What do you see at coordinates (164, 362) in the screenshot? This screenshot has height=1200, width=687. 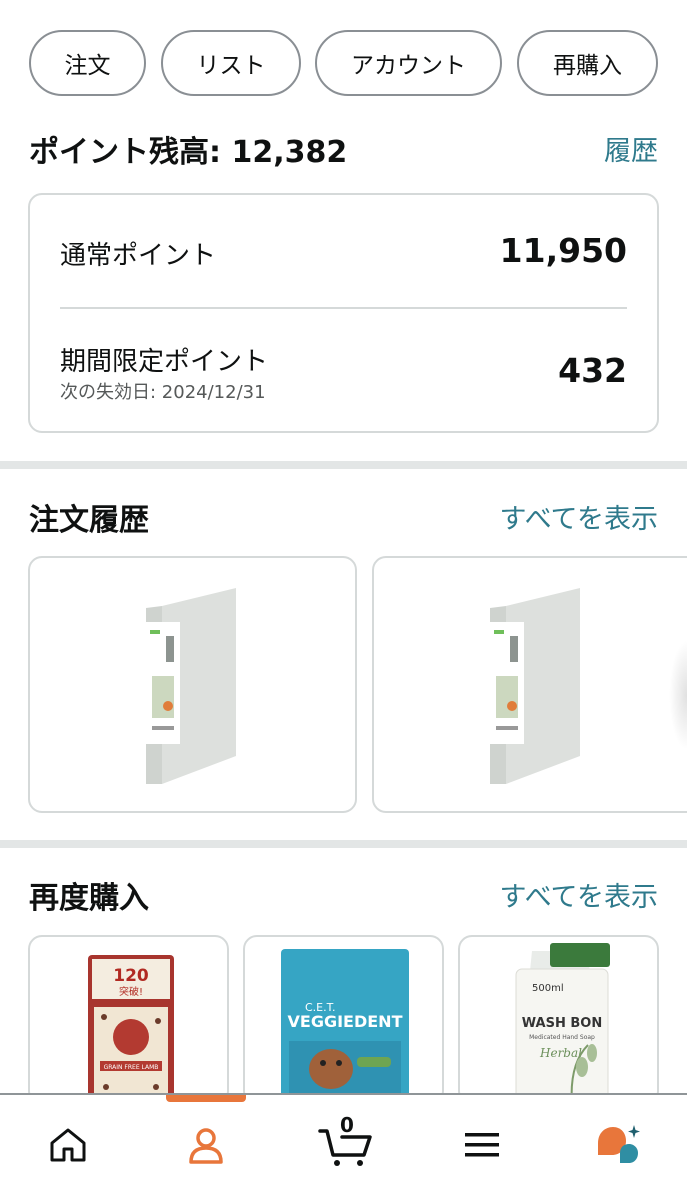 I see `limited-points-label: 期間限定ポイント` at bounding box center [164, 362].